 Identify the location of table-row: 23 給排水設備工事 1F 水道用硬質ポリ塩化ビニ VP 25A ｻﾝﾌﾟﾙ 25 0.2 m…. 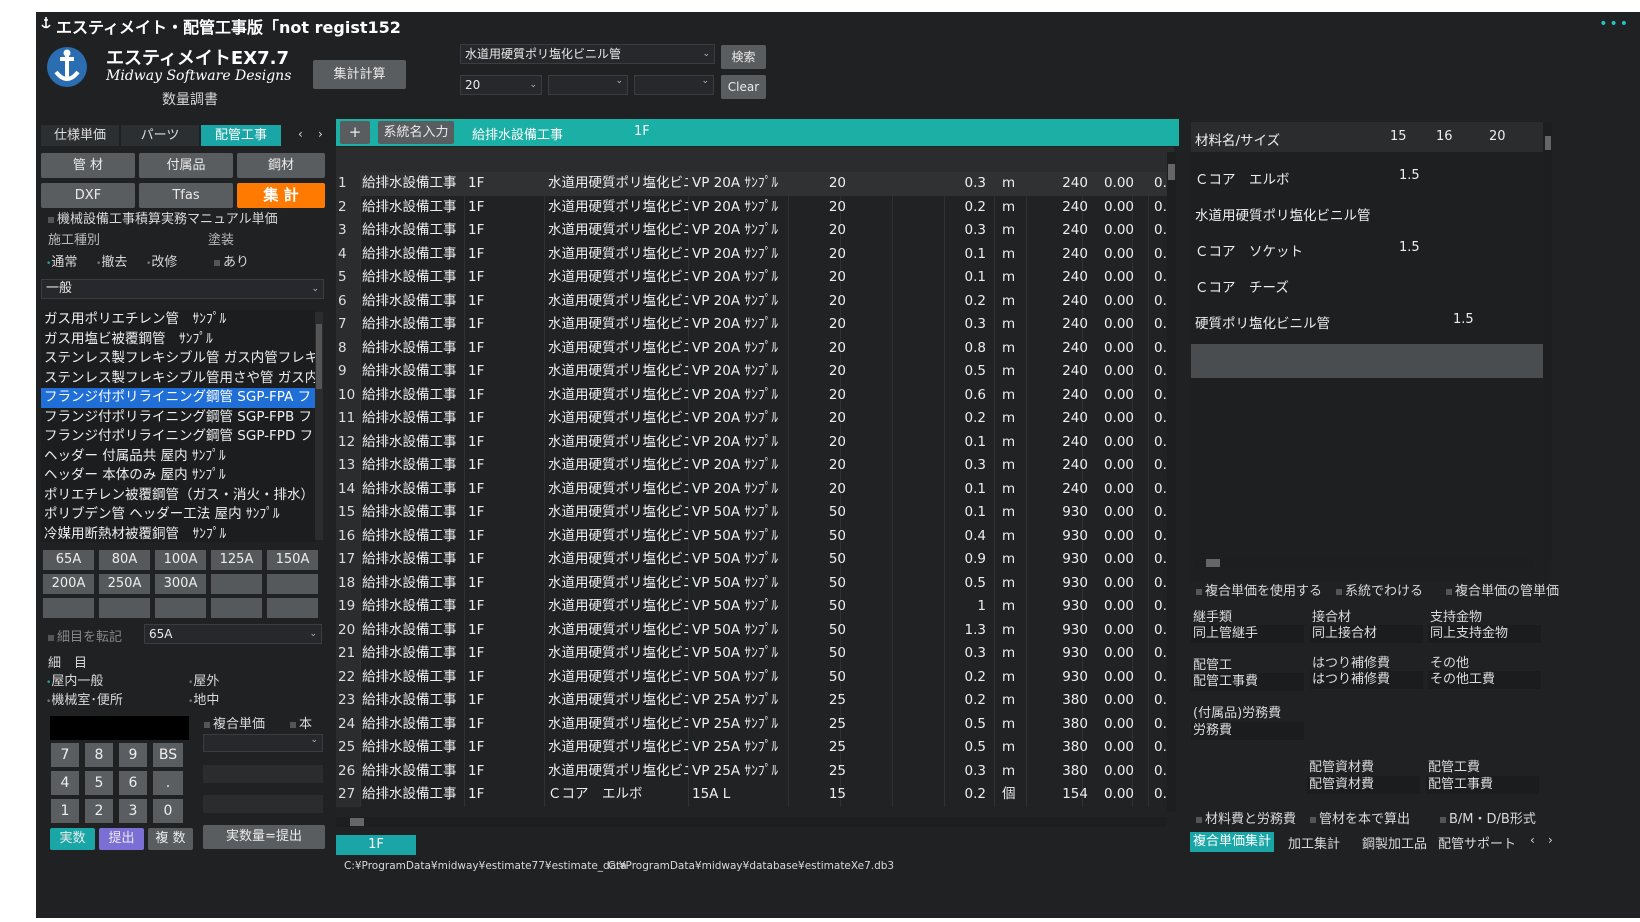
(755, 701).